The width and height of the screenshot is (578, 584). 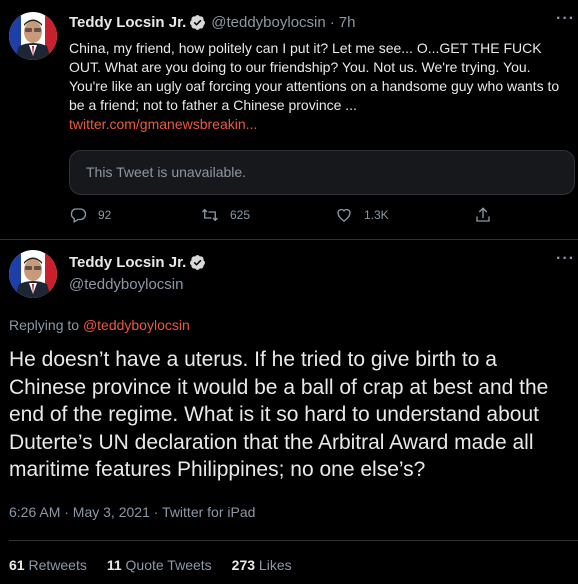 I want to click on tweet-actions: 92 625 1.3K, so click(x=284, y=217).